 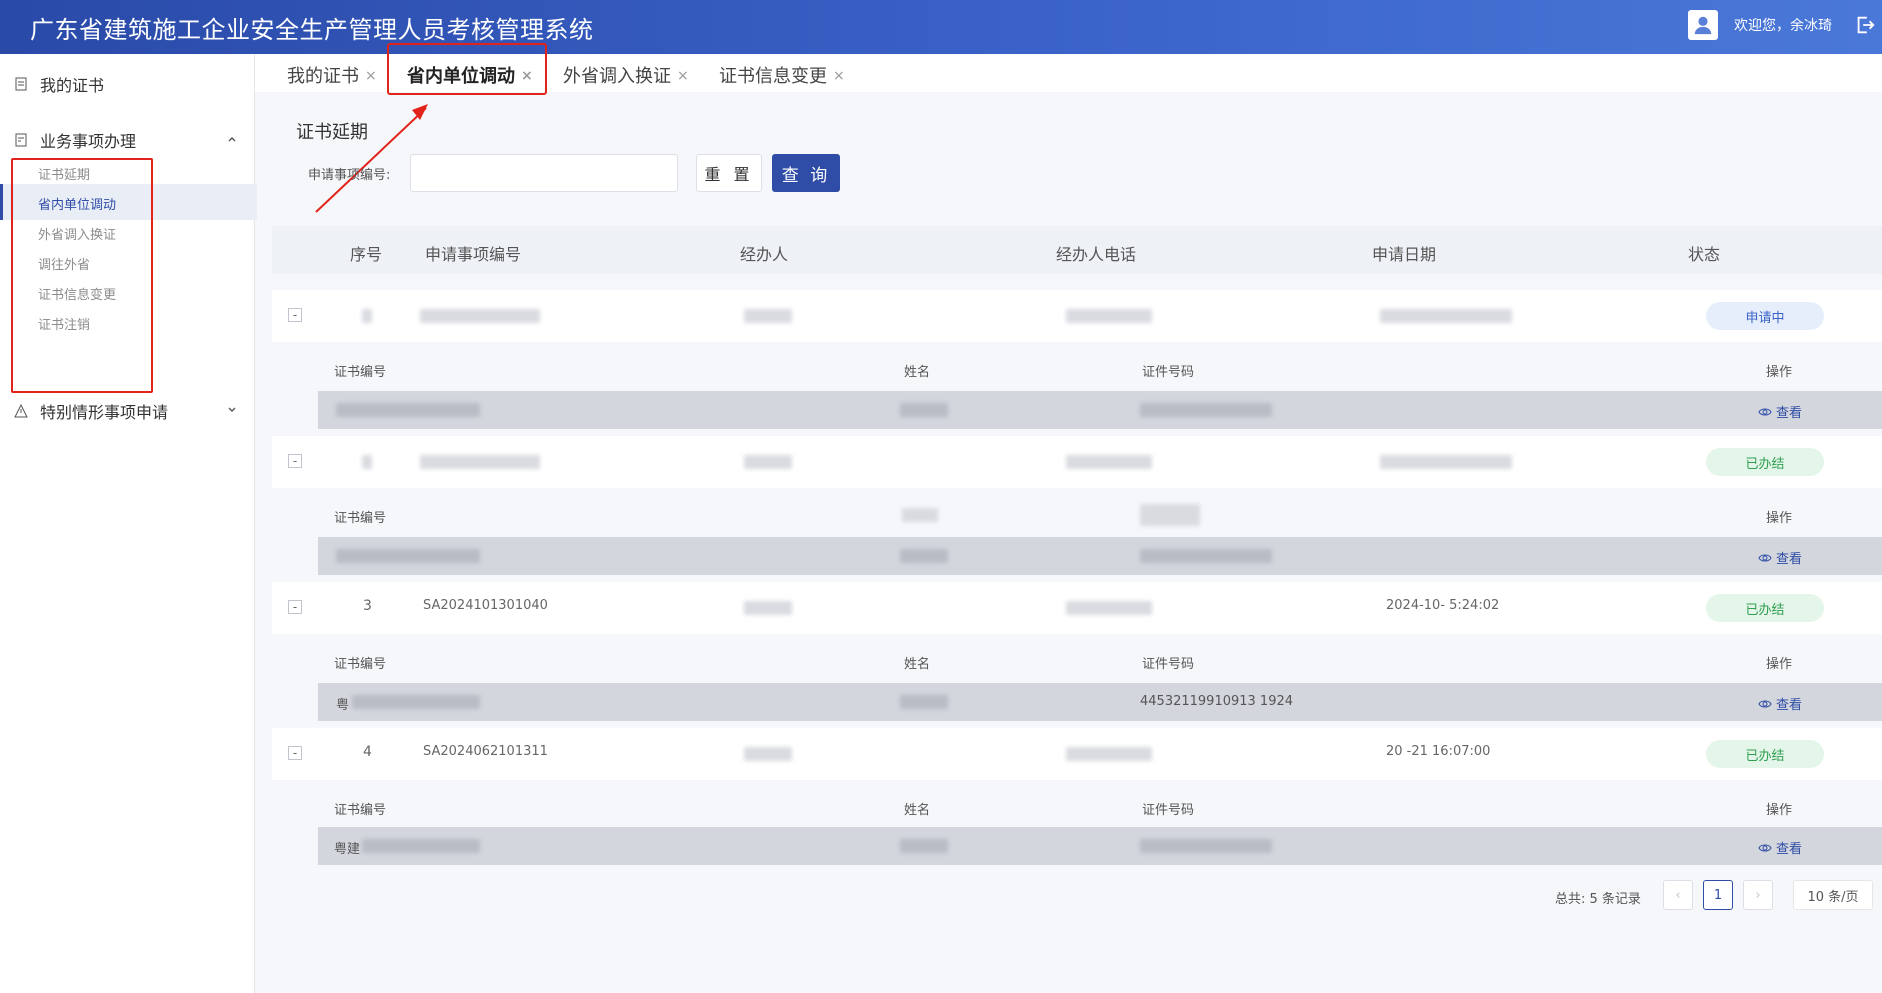 What do you see at coordinates (312, 30) in the screenshot?
I see `app-title: 广东省建筑施工企业安全生产管理人员考核管理系统` at bounding box center [312, 30].